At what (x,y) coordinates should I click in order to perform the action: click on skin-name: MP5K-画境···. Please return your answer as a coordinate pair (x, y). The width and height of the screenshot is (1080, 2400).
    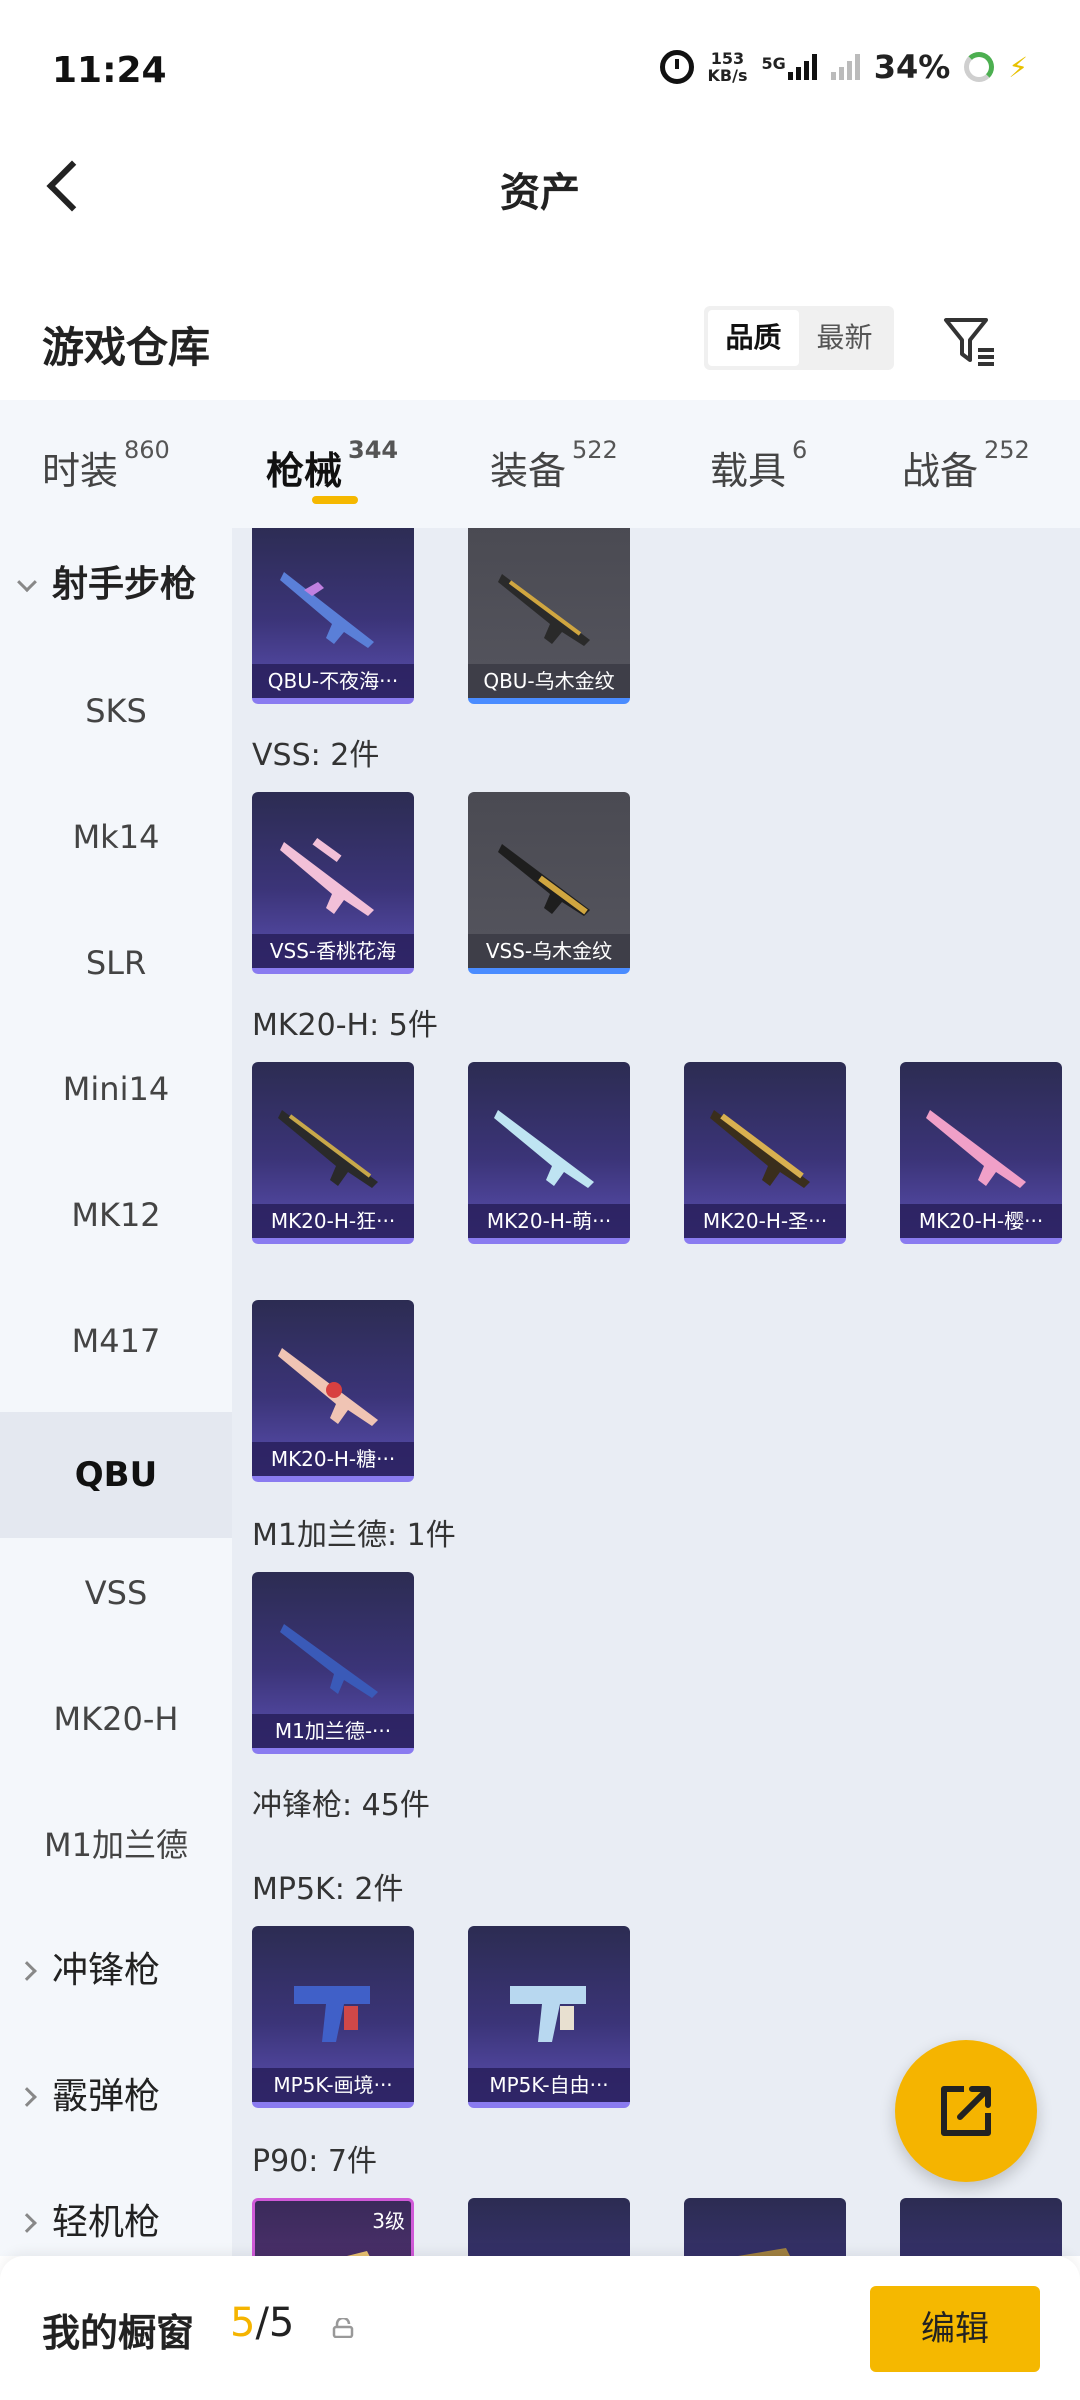
    Looking at the image, I should click on (333, 2085).